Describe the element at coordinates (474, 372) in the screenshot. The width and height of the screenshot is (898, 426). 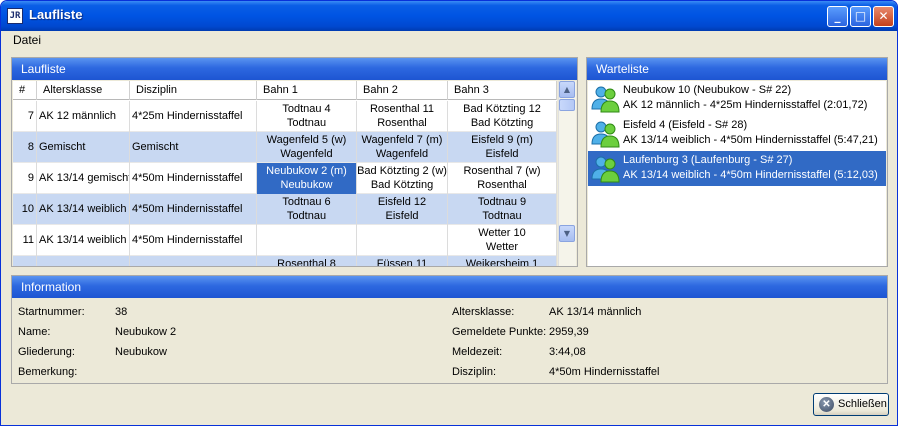
I see `label-disziplin: Disziplin:` at that location.